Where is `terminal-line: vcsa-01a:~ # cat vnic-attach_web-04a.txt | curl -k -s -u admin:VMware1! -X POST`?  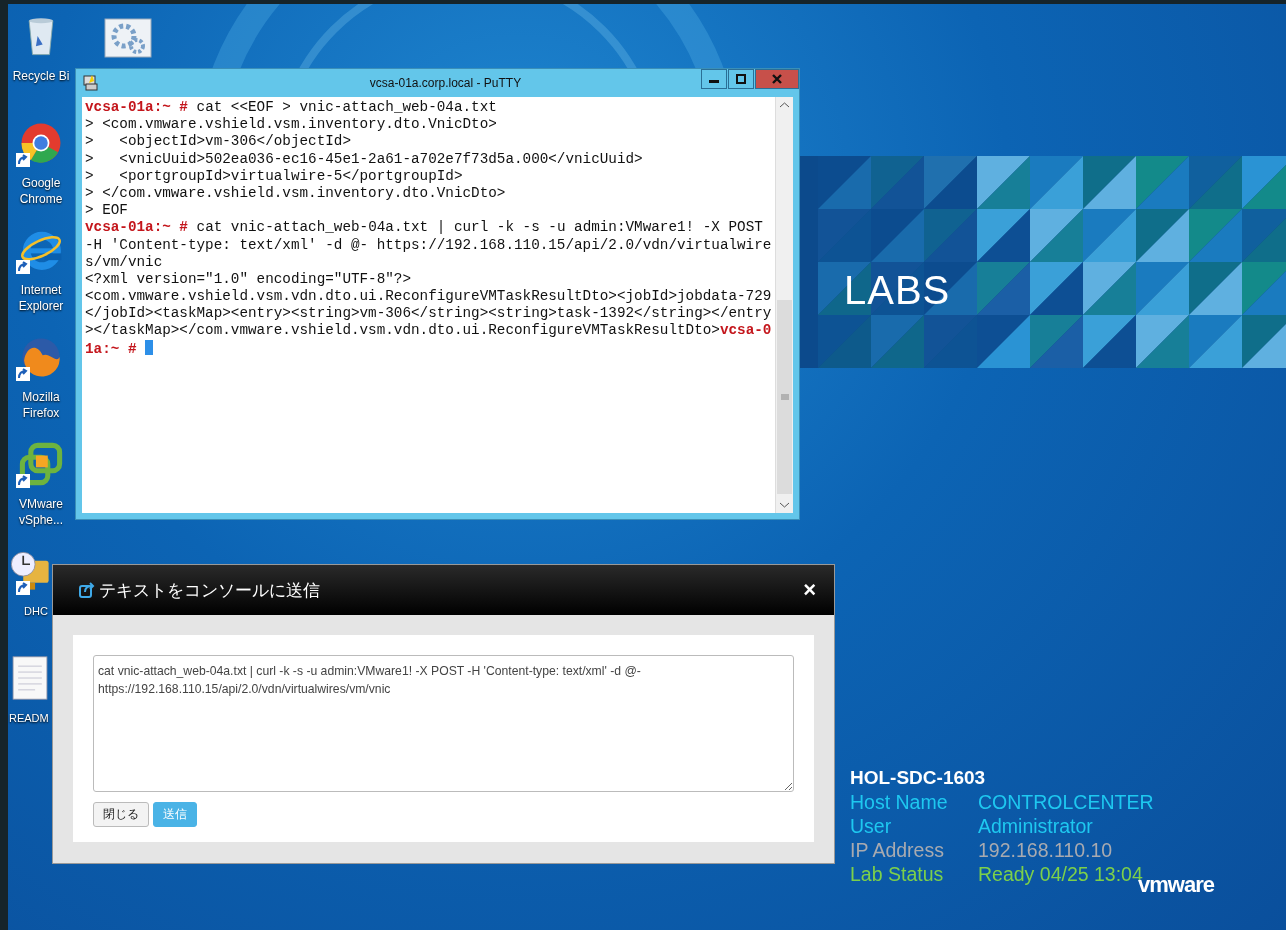 terminal-line: vcsa-01a:~ # cat vnic-attach_web-04a.txt | curl -k -s -u admin:VMware1! -X POST is located at coordinates (424, 228).